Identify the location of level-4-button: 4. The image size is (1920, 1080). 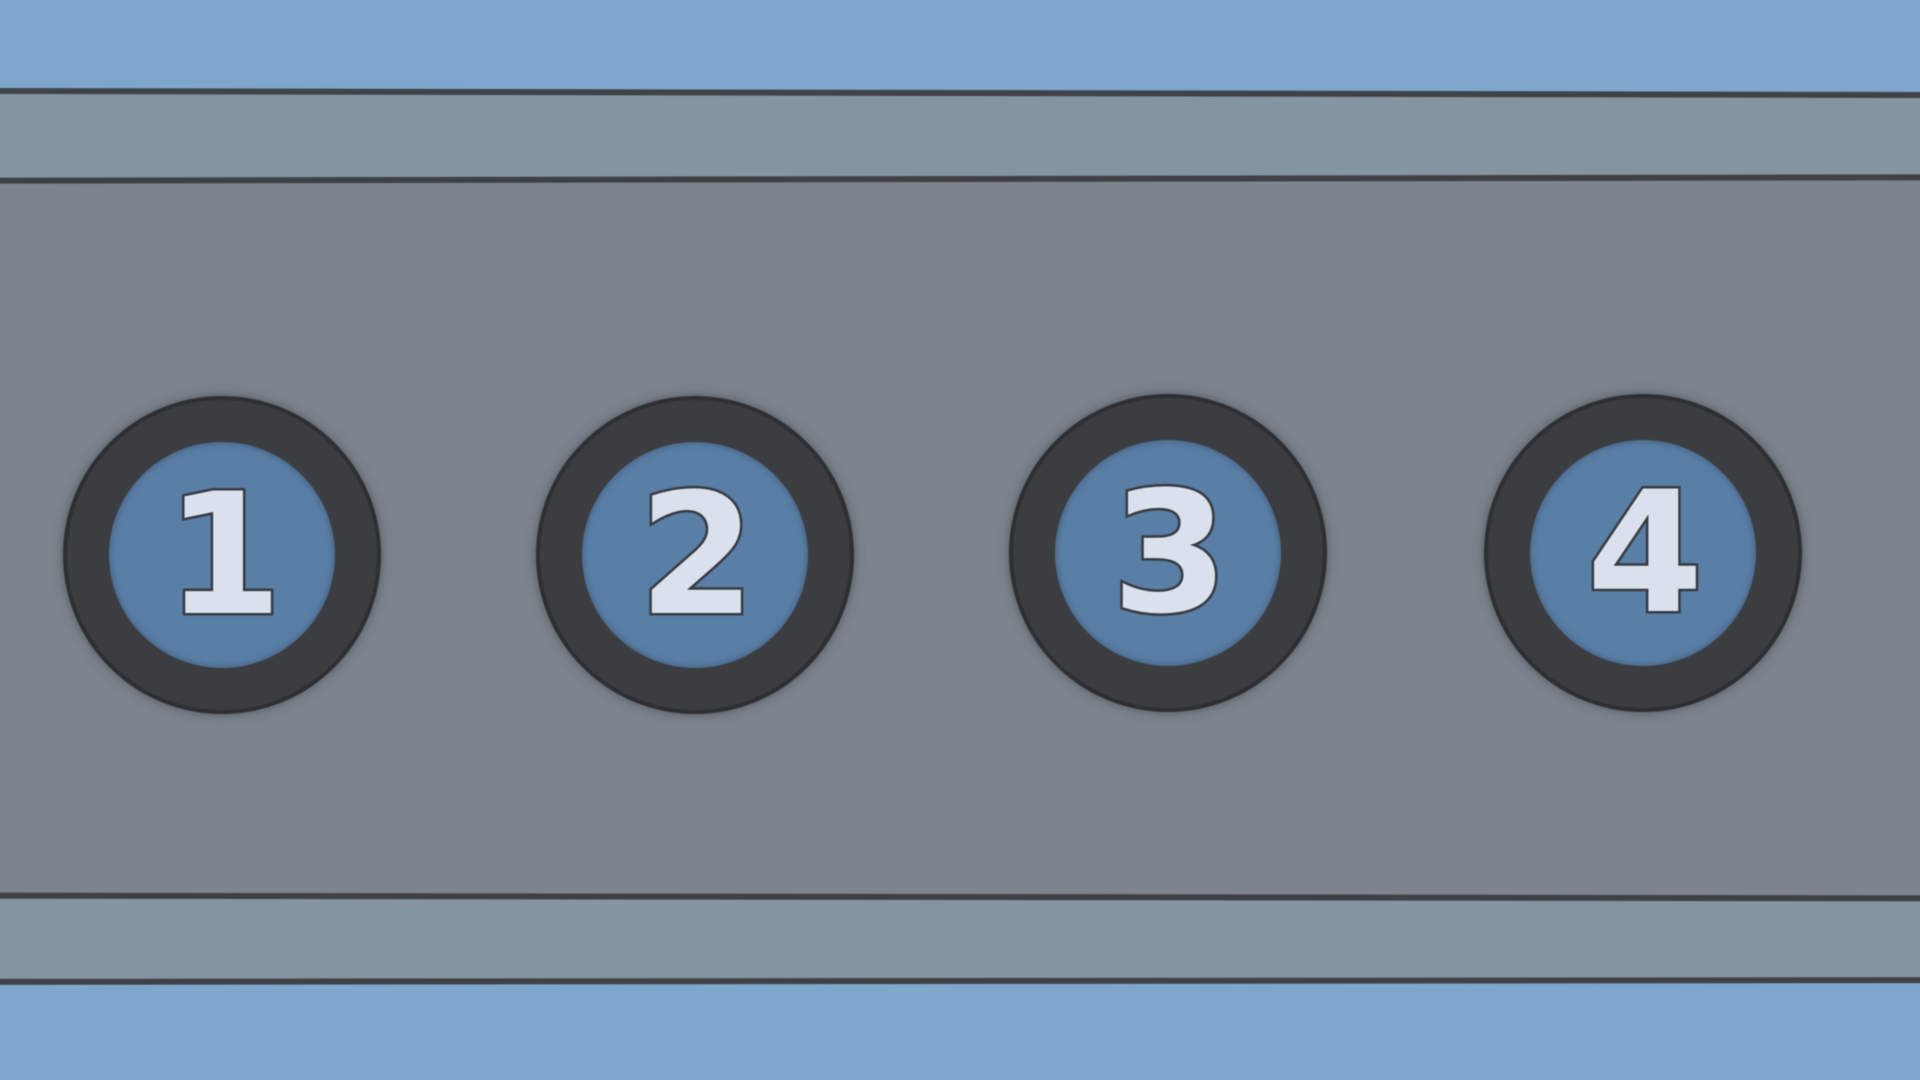
(1643, 553).